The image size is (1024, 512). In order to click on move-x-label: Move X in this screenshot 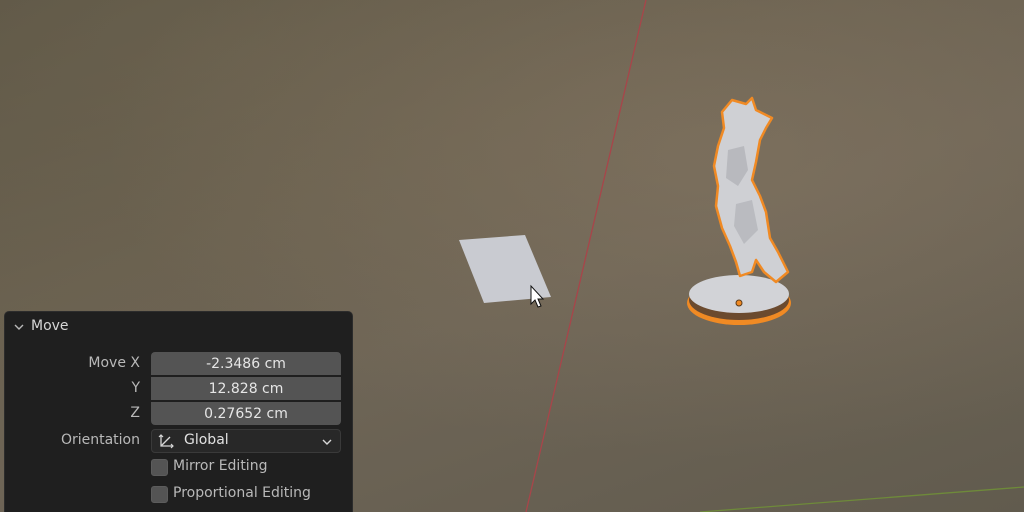, I will do `click(114, 363)`.